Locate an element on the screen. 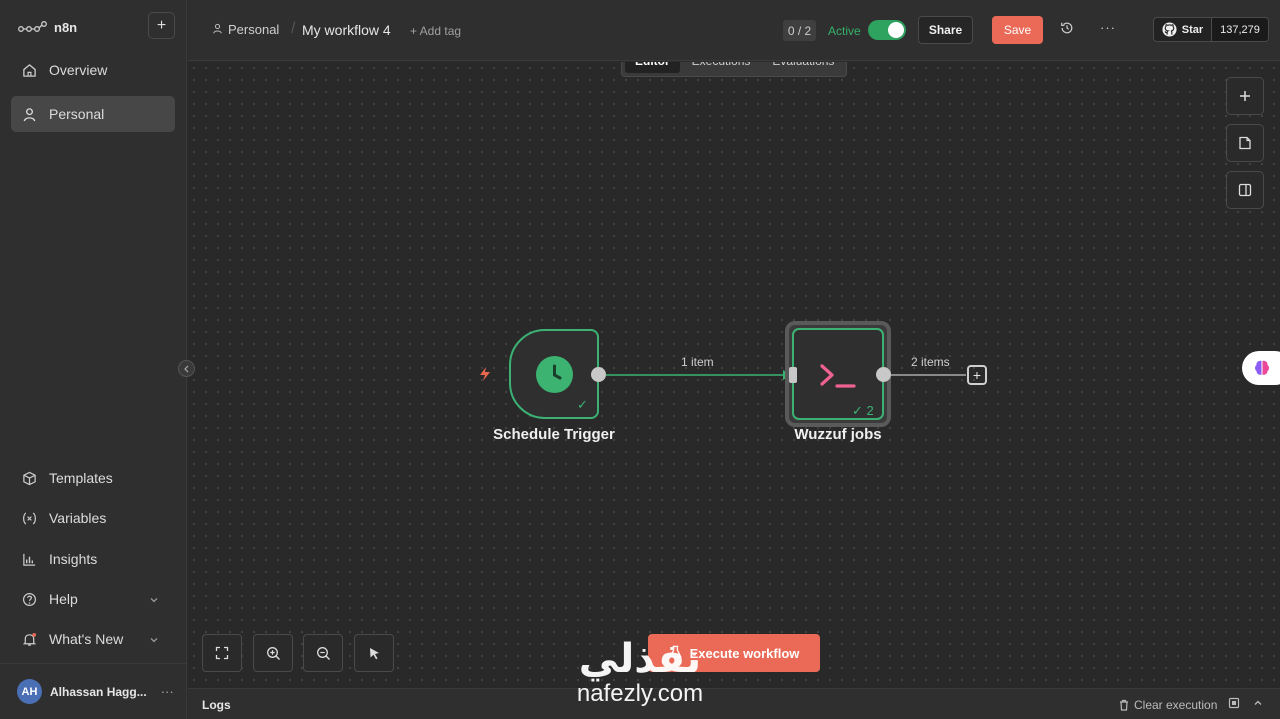  execute-workflow-label: Execute workflow is located at coordinates (744, 653).